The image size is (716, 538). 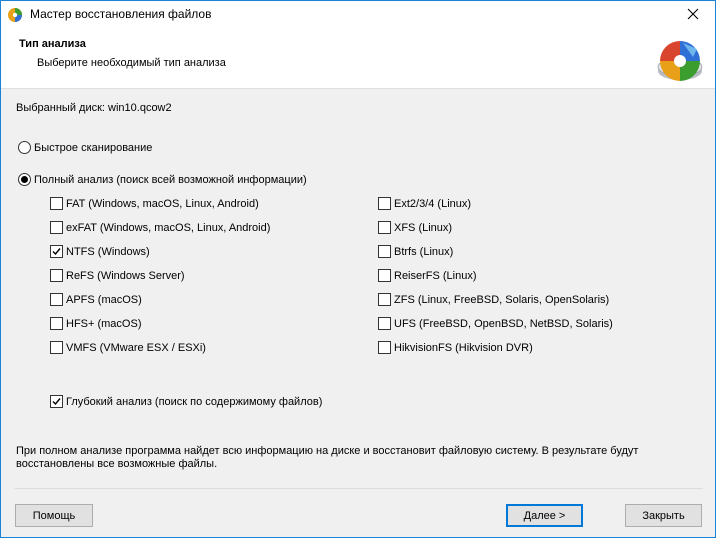 I want to click on help-button: Помощь, so click(x=54, y=515).